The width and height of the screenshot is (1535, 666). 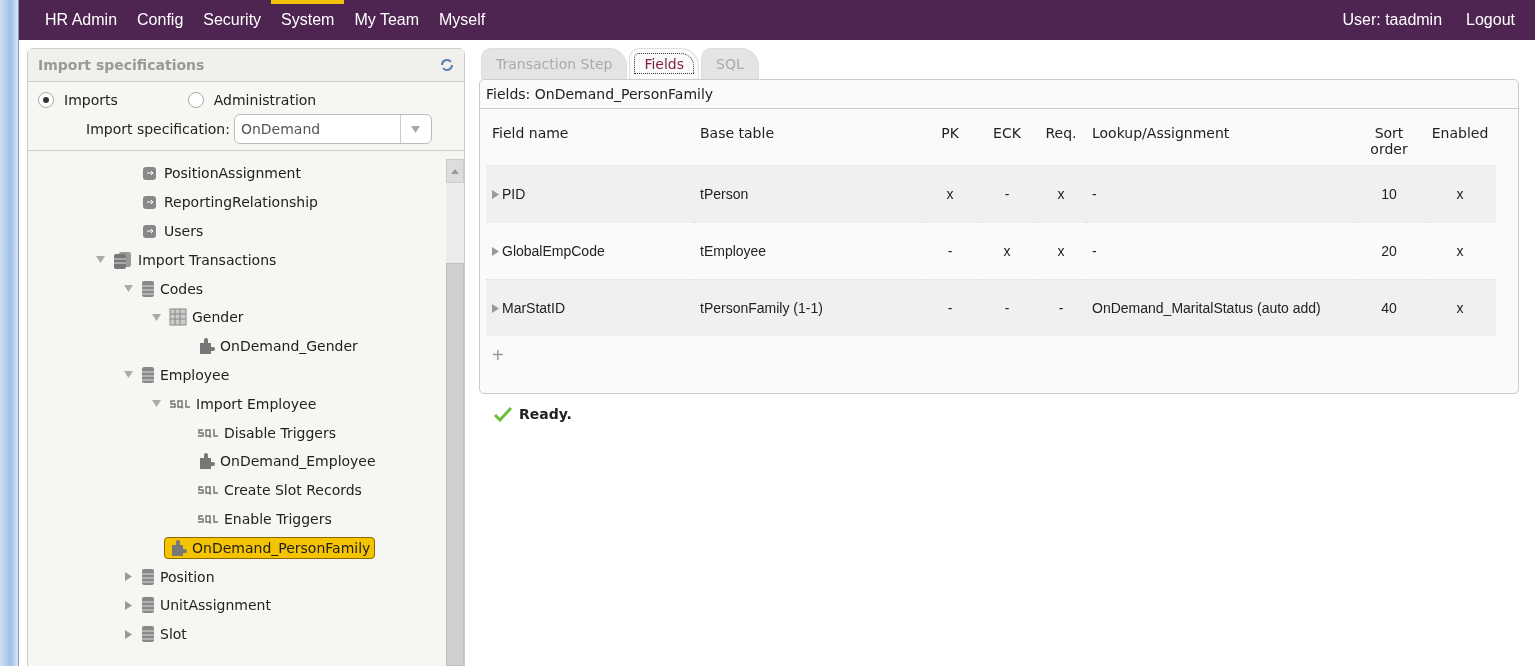 What do you see at coordinates (160, 20) in the screenshot?
I see `menu-item: Config` at bounding box center [160, 20].